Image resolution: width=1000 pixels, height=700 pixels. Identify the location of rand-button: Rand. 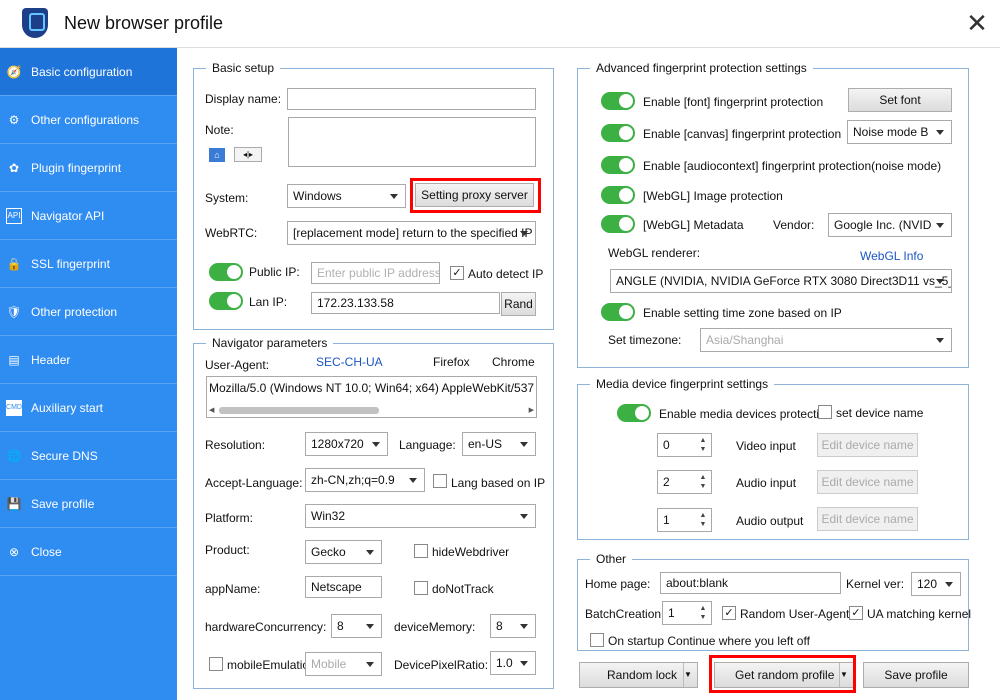
(518, 304).